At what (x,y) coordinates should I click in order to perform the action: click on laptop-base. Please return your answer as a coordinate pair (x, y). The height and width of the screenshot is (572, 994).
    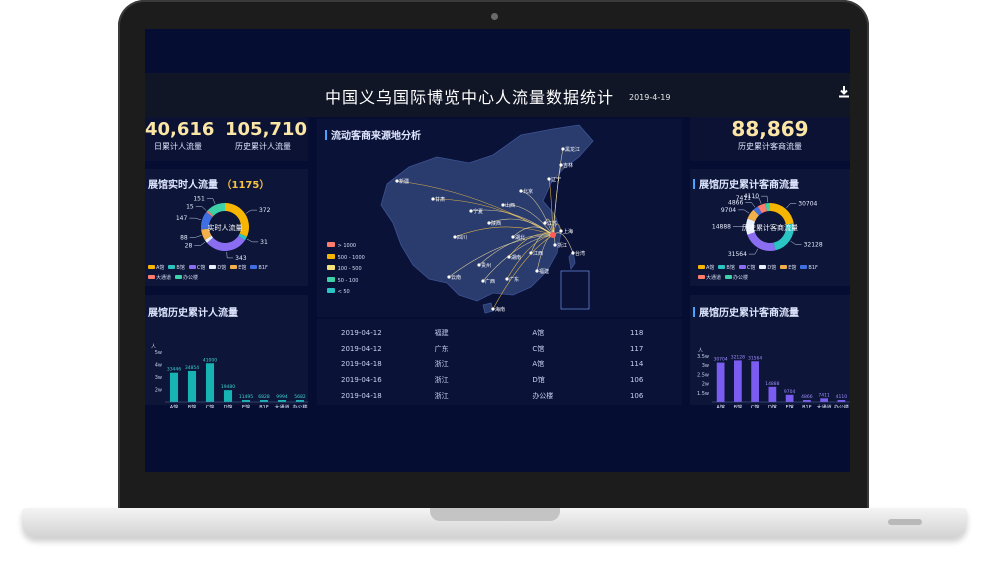
    Looking at the image, I should click on (494, 523).